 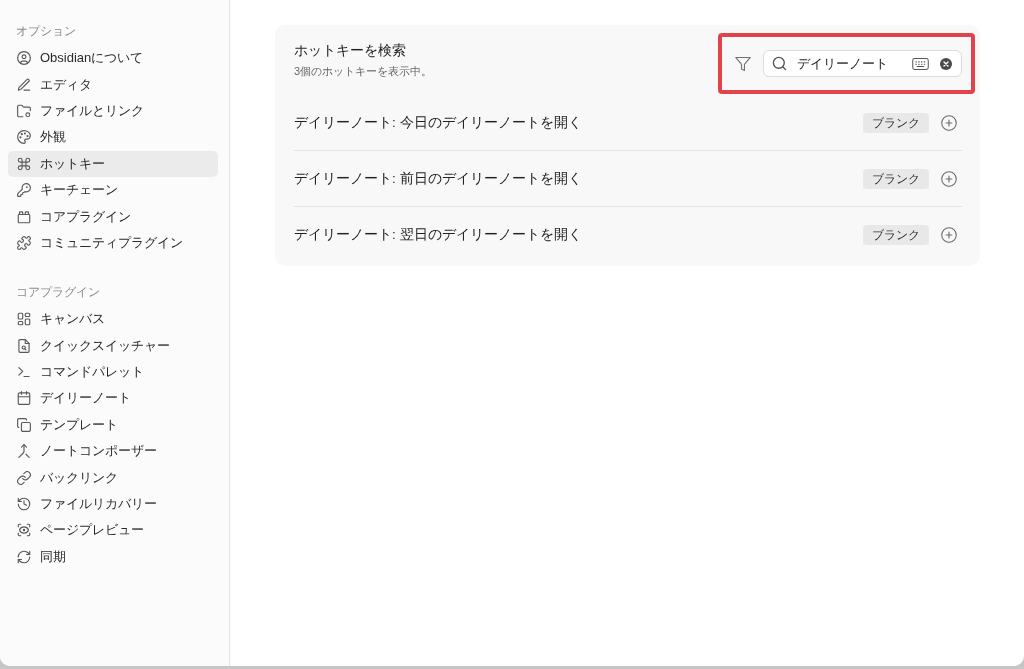 I want to click on calendar-icon, so click(x=24, y=398).